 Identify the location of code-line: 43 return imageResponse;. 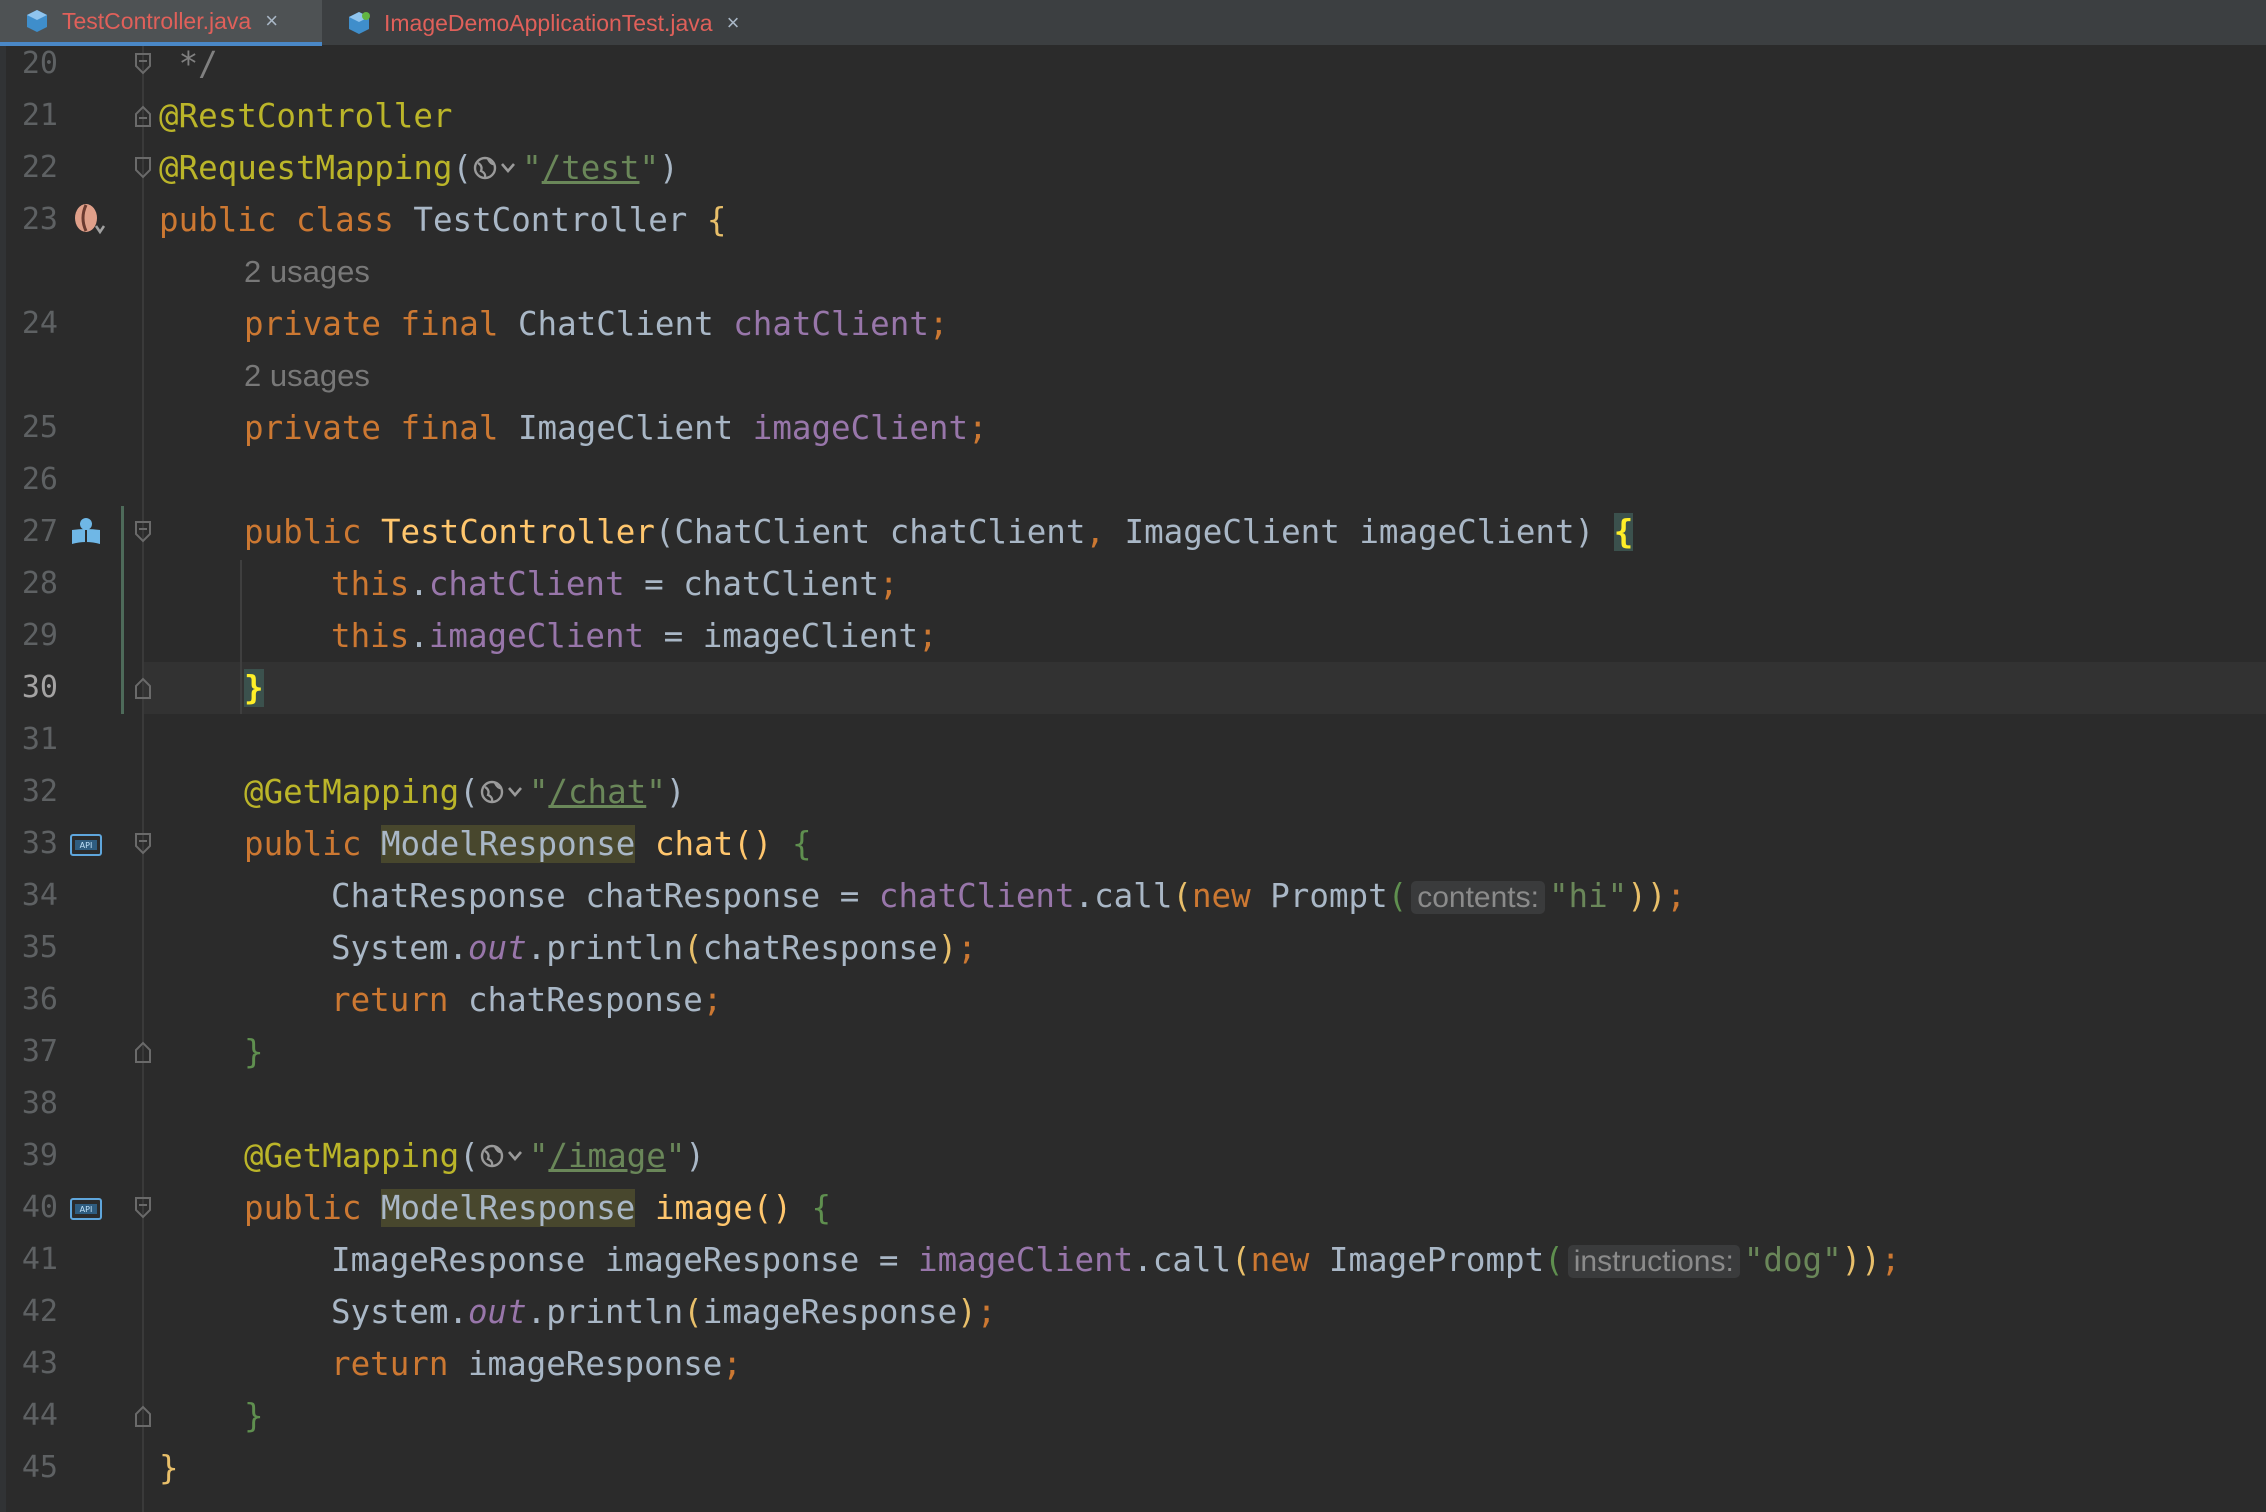
(1133, 1364).